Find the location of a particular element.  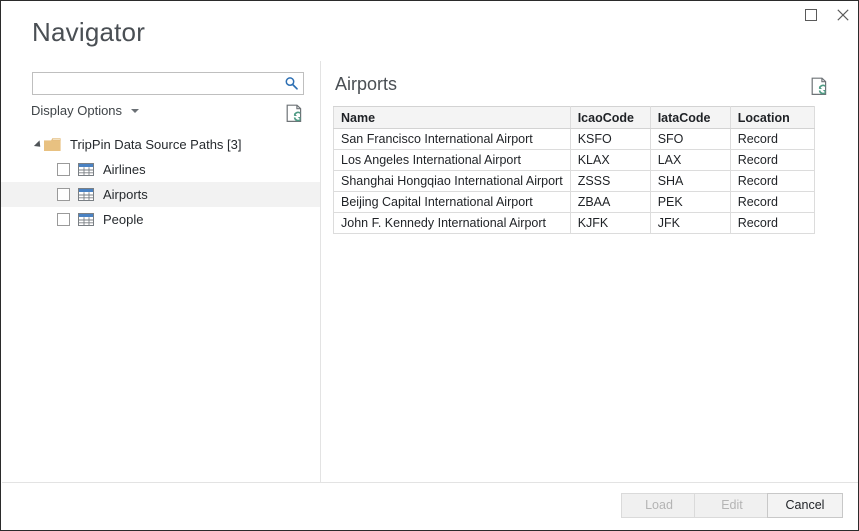

tree-root-label: TripPin Data Source Paths [3] is located at coordinates (156, 144).